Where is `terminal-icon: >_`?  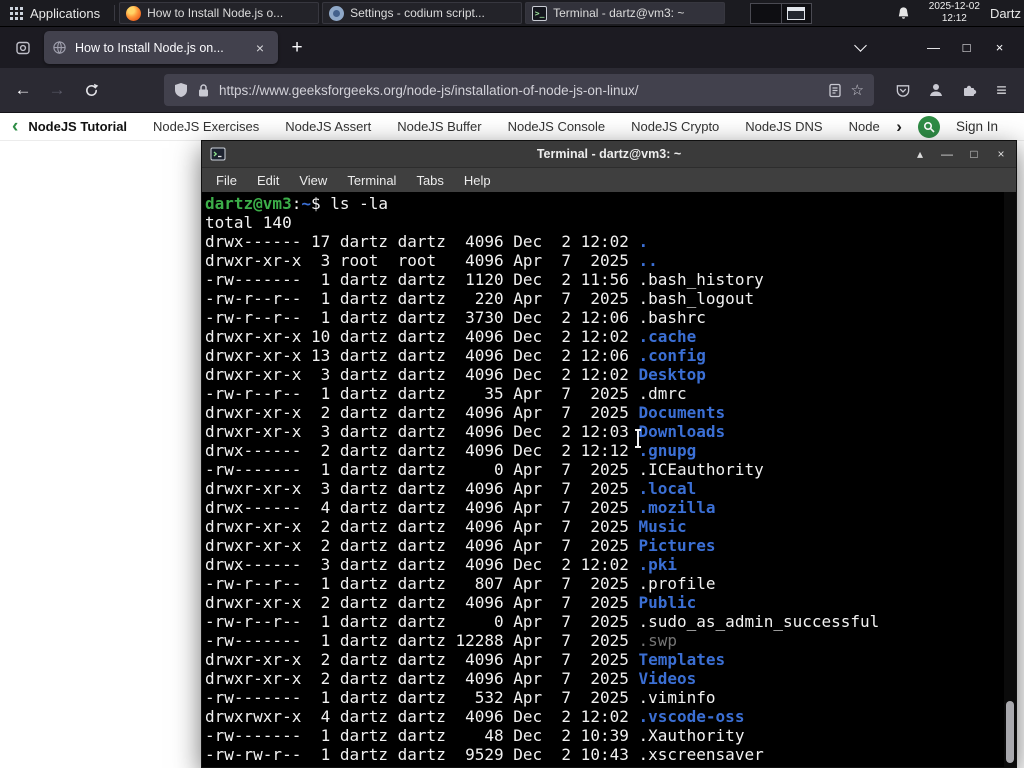 terminal-icon: >_ is located at coordinates (540, 13).